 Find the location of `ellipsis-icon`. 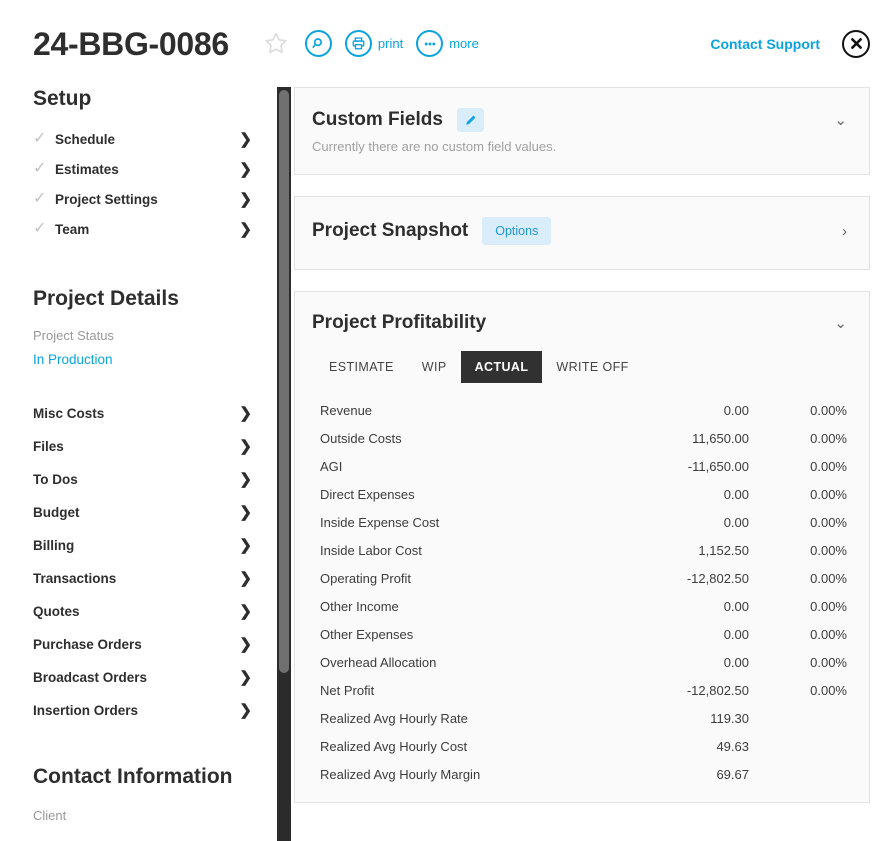

ellipsis-icon is located at coordinates (429, 43).